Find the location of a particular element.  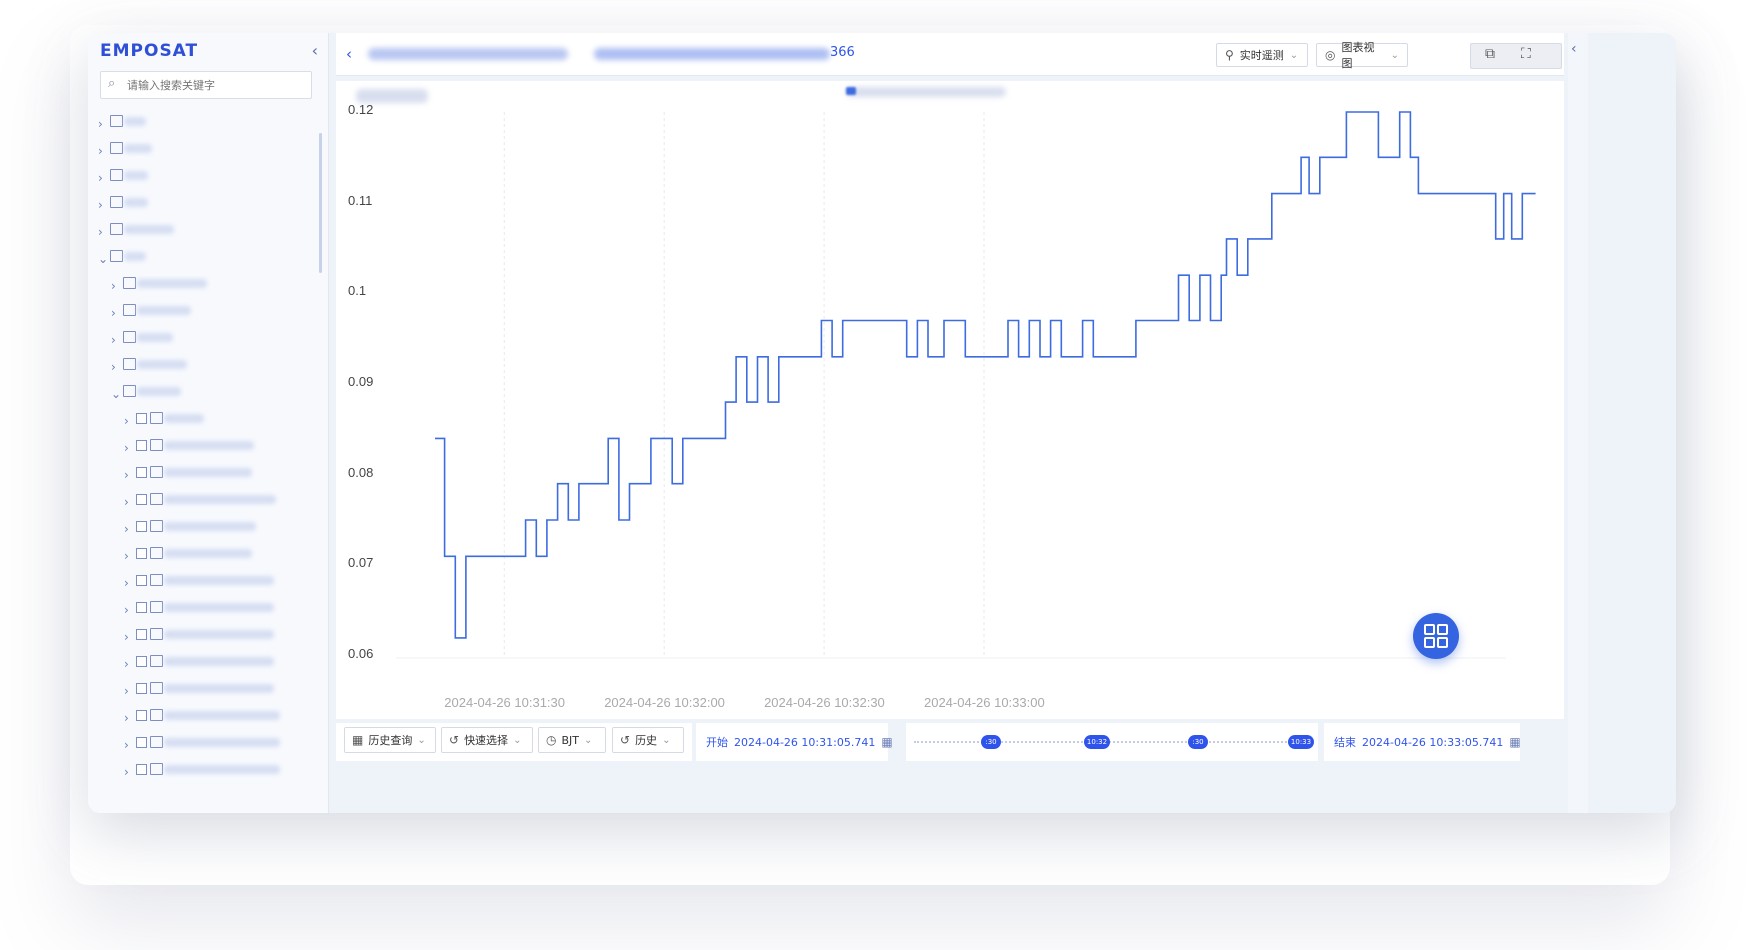

top-bar: ‹ 366 ⚲ 实时遥测 ⌄ ◎ 图表视图 ⌄ ⧉ ⛶ is located at coordinates (950, 54).